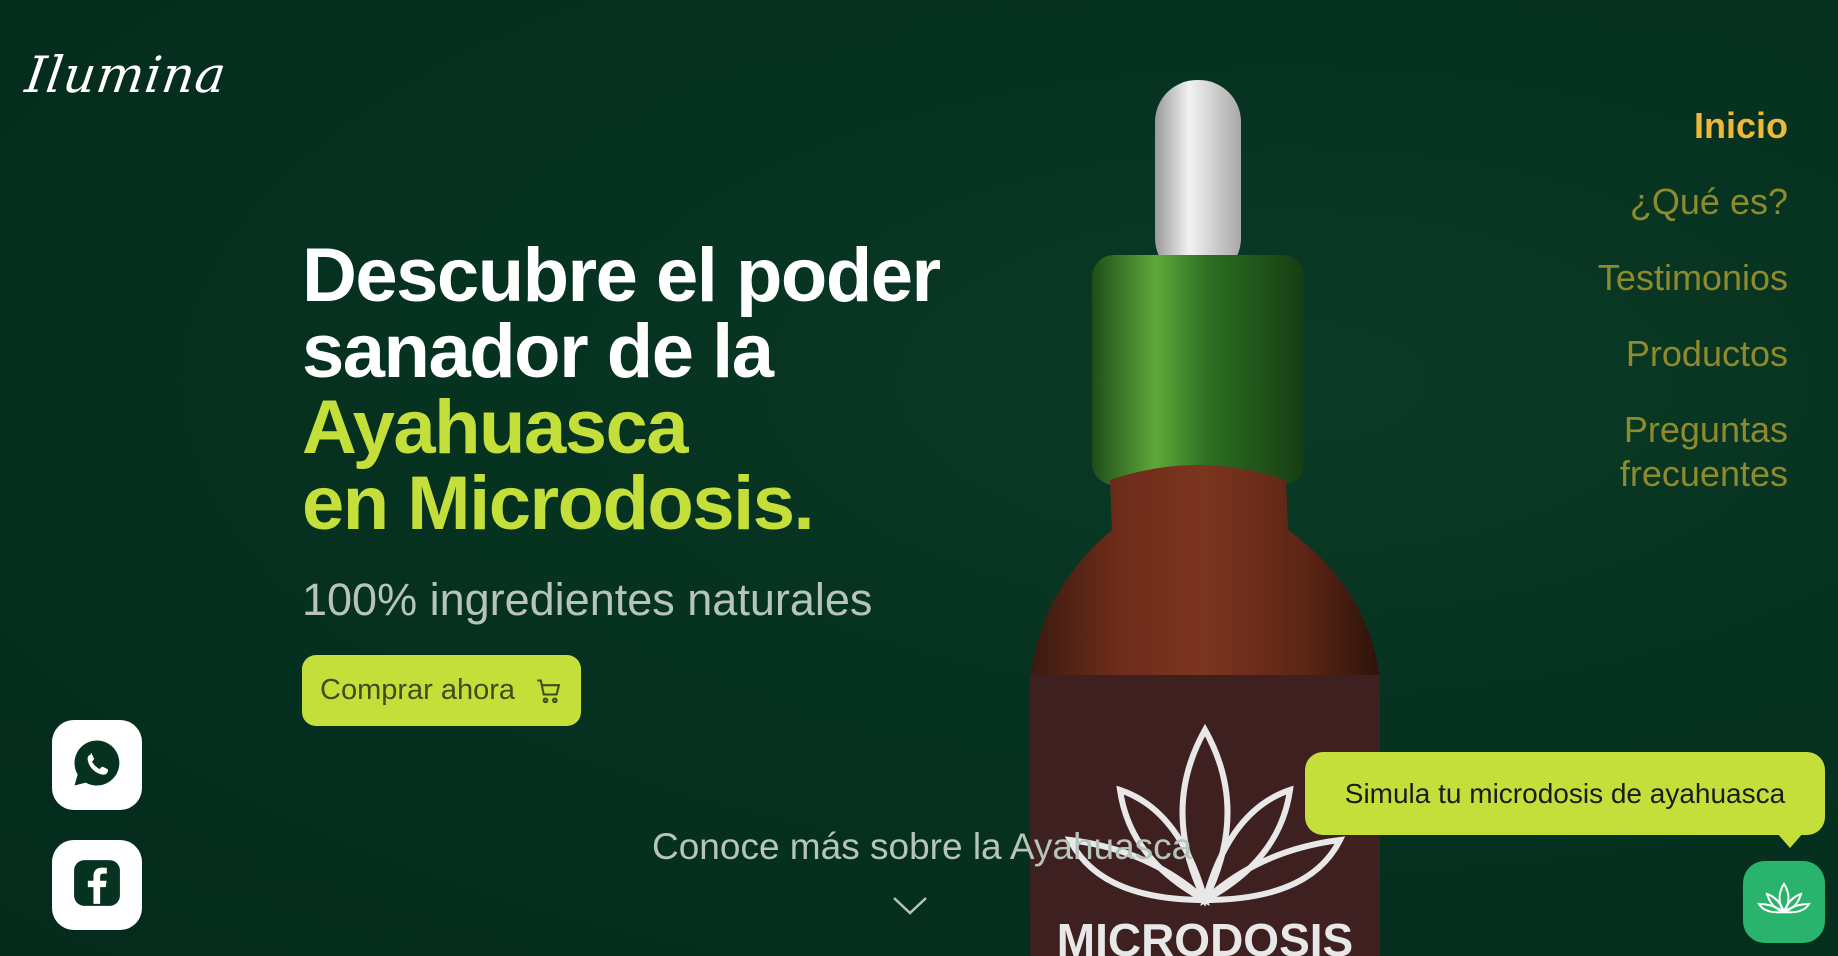  I want to click on whatsapp-icon, so click(97, 765).